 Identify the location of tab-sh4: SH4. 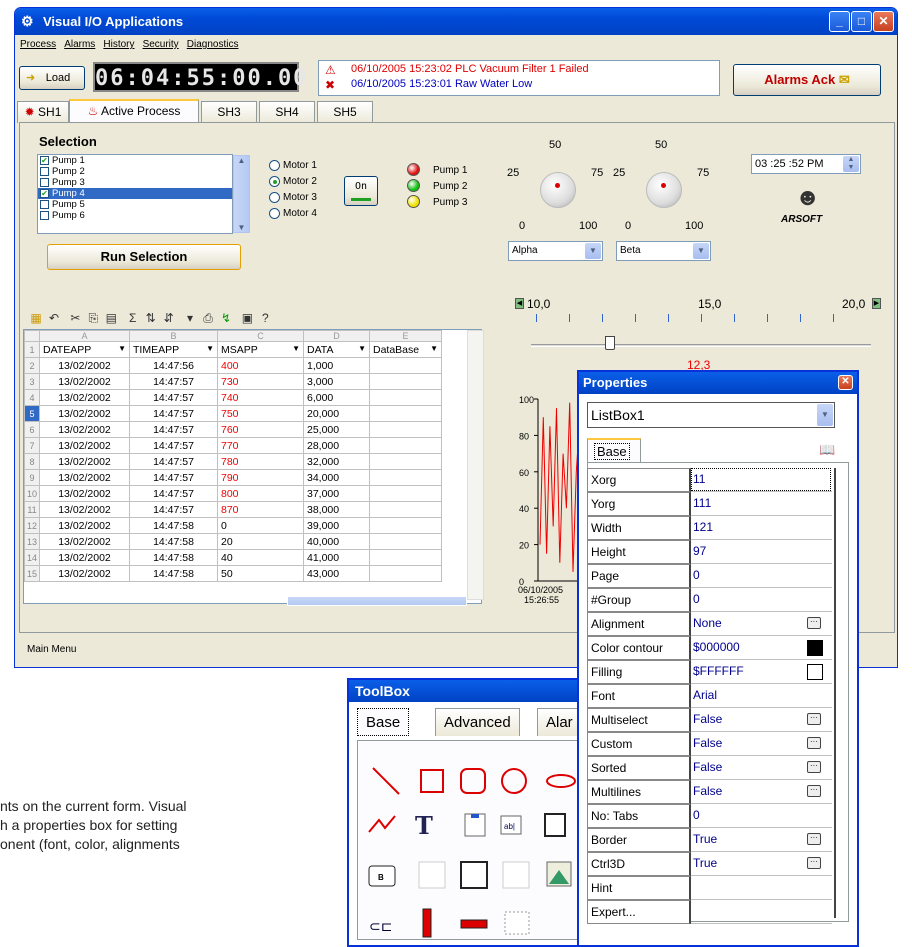
(287, 112).